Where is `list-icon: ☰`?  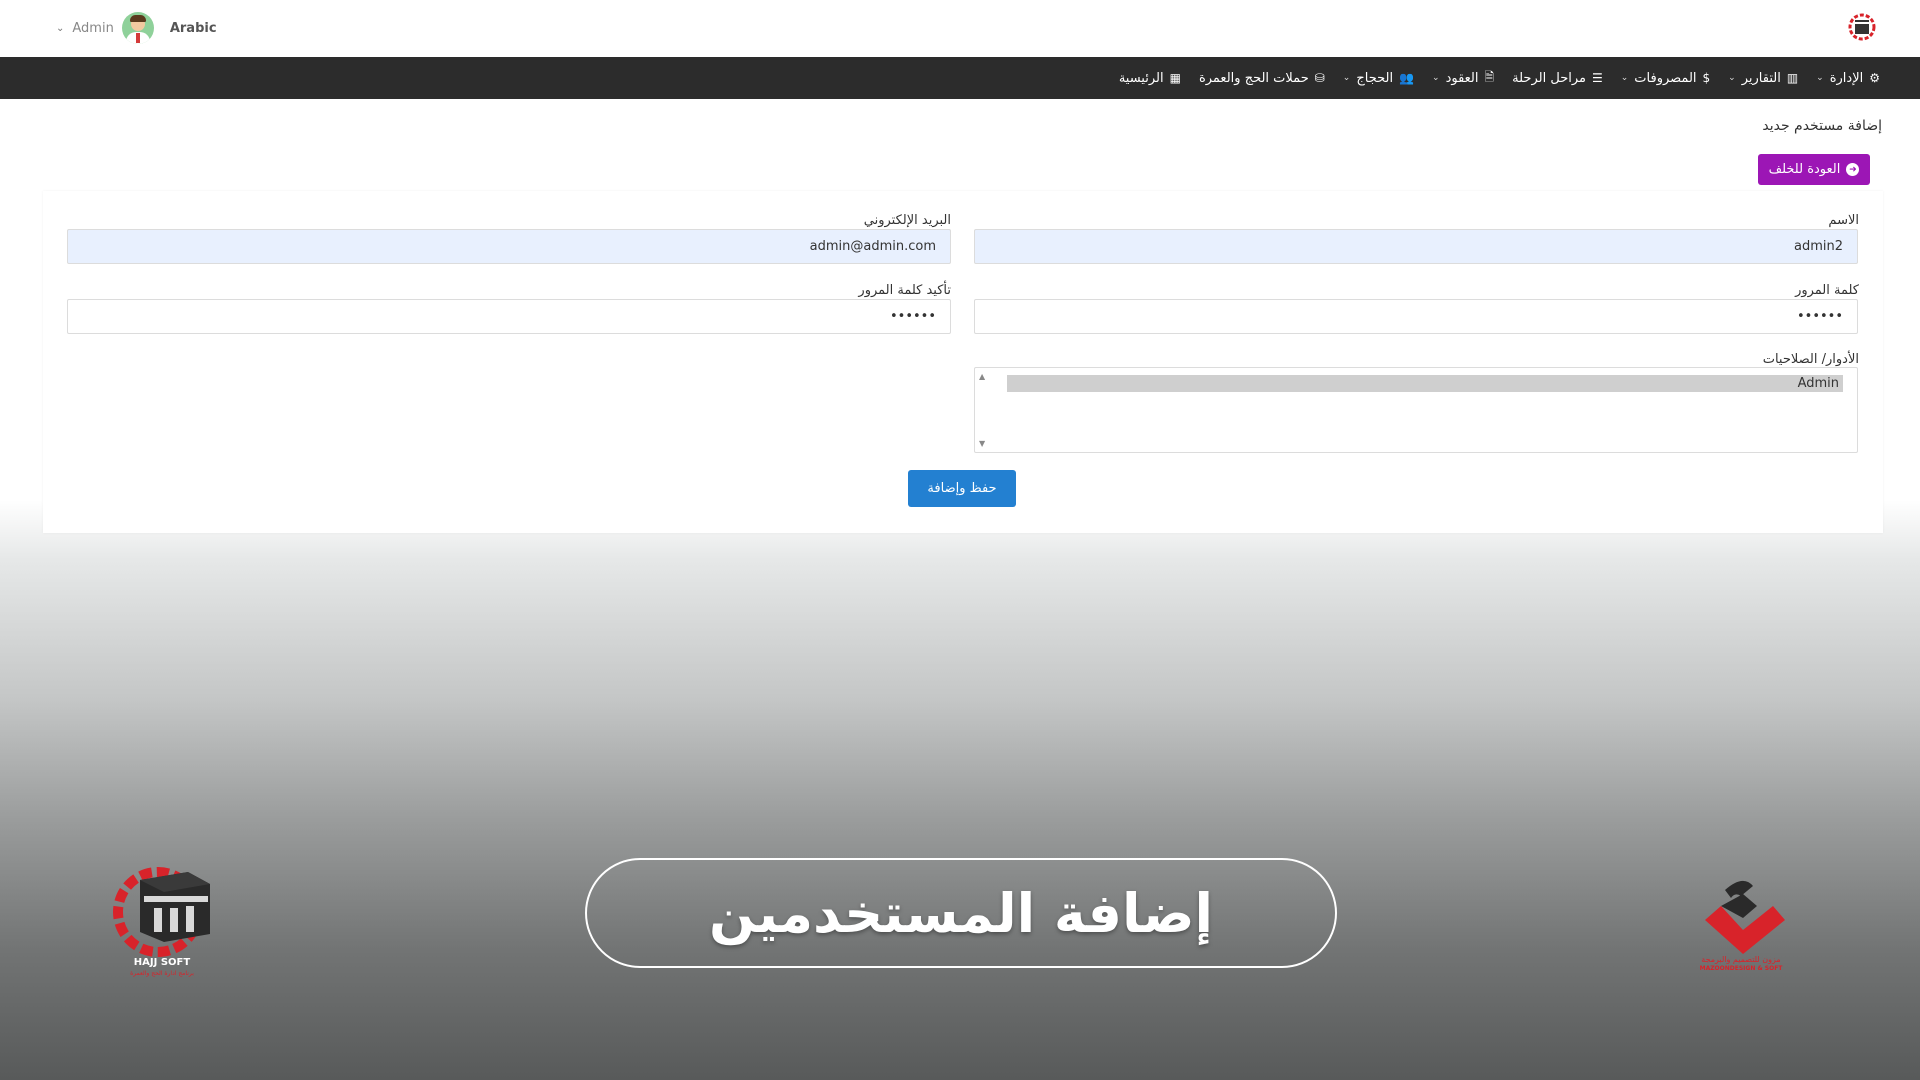
list-icon: ☰ is located at coordinates (1597, 78).